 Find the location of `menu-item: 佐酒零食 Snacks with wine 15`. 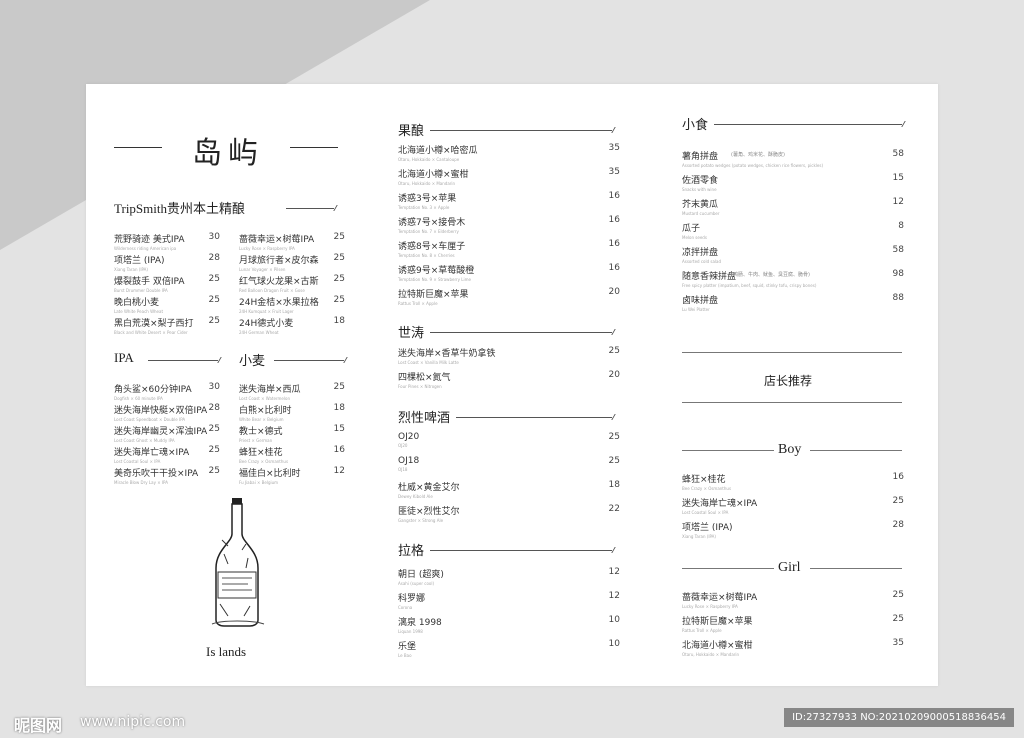

menu-item: 佐酒零食 Snacks with wine 15 is located at coordinates (793, 182).